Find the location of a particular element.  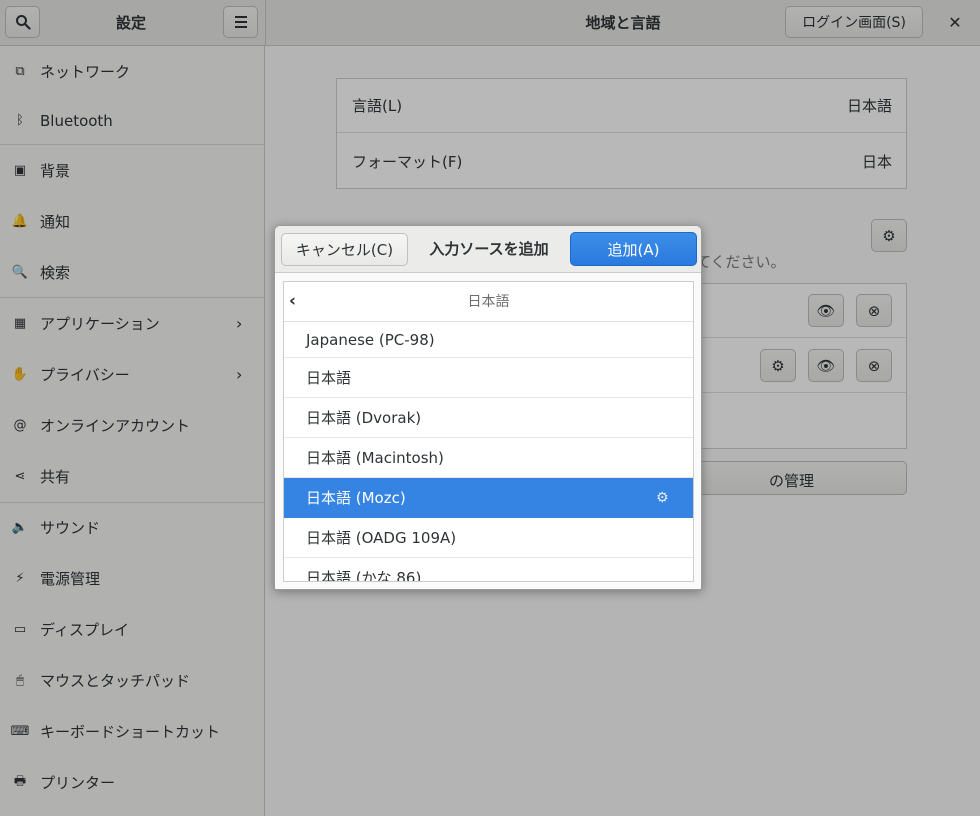

cancel-button: キャンセル(C) is located at coordinates (344, 249).